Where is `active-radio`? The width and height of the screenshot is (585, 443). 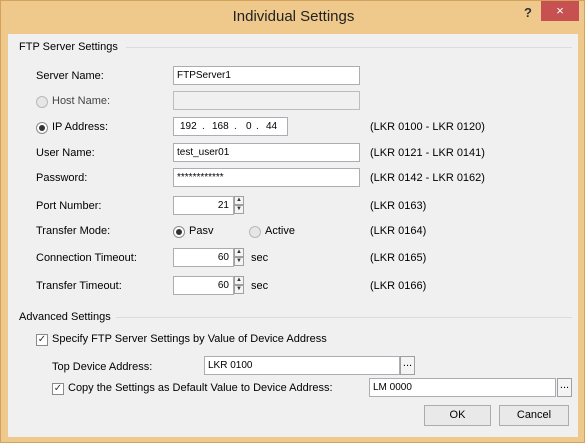 active-radio is located at coordinates (255, 232).